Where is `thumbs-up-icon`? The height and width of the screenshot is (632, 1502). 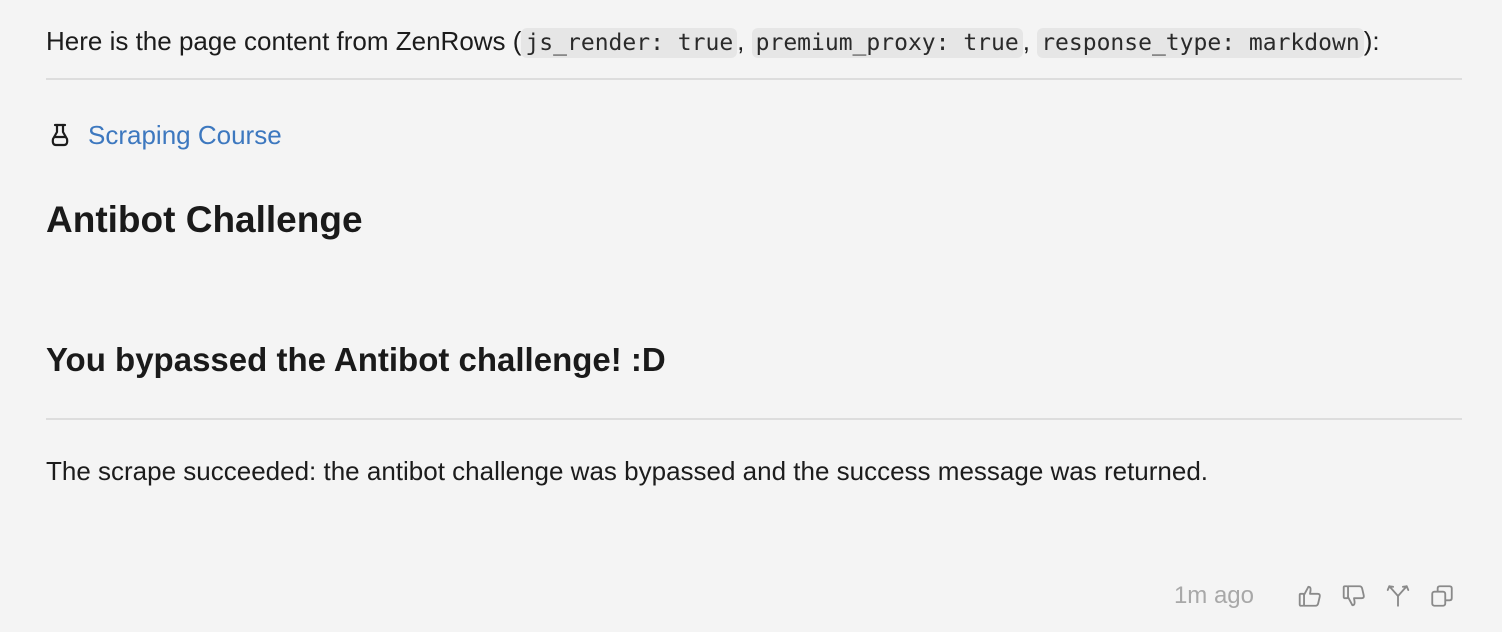 thumbs-up-icon is located at coordinates (1310, 596).